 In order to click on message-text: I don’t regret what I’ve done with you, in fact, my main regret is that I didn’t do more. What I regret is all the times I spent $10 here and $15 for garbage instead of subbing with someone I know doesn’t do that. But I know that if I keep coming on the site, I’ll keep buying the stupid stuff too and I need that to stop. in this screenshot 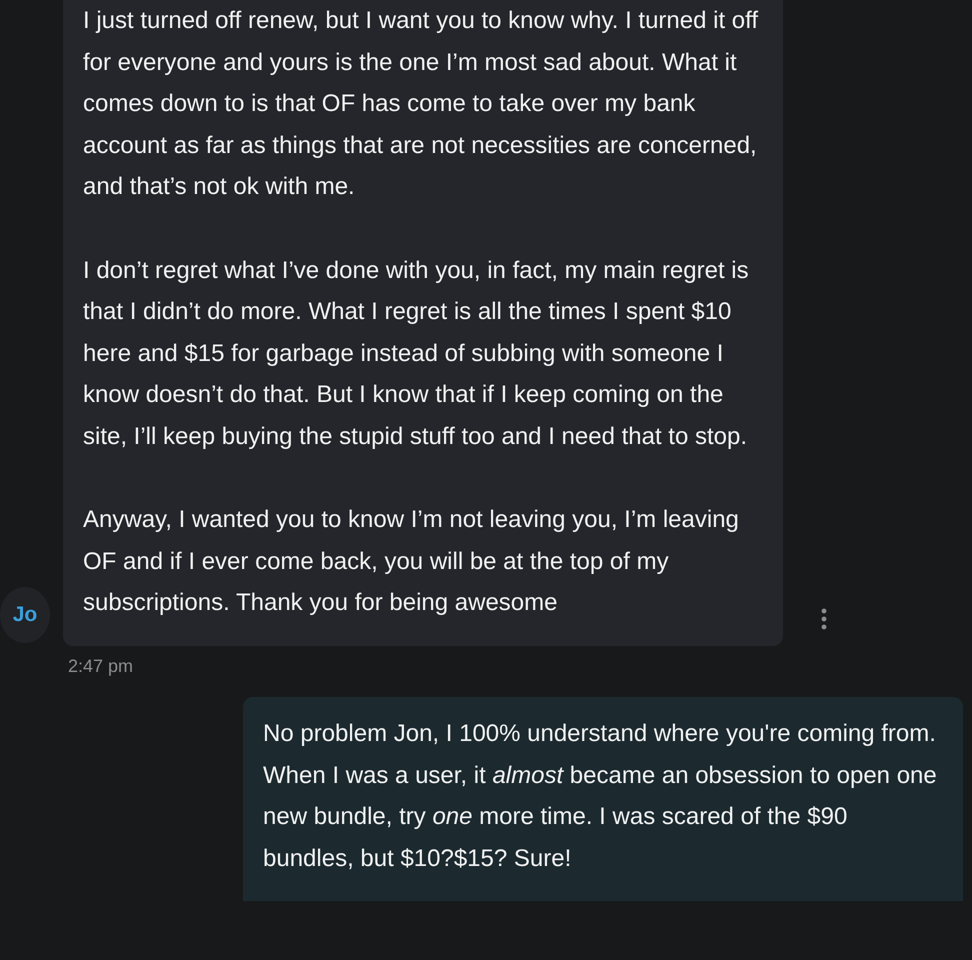, I will do `click(416, 354)`.